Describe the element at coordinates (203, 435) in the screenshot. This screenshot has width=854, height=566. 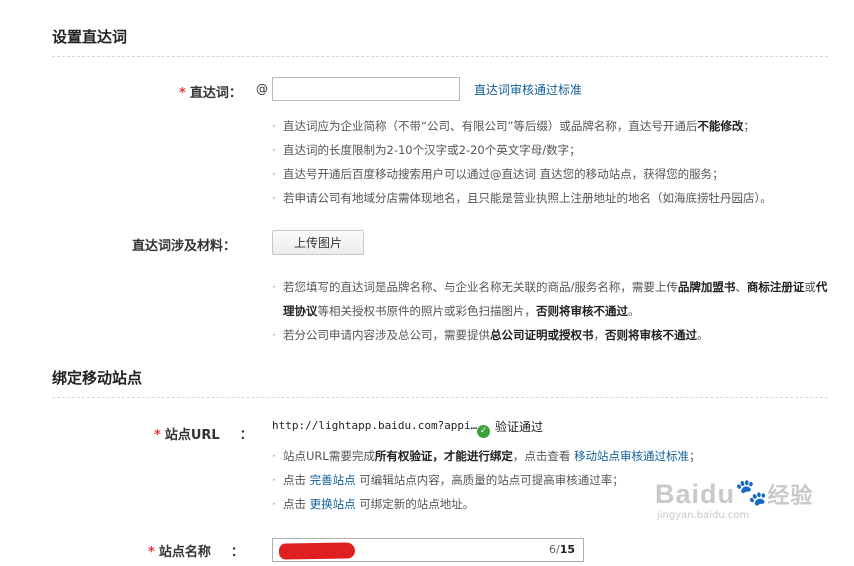
I see `site-url-label: * 站点URL：` at that location.